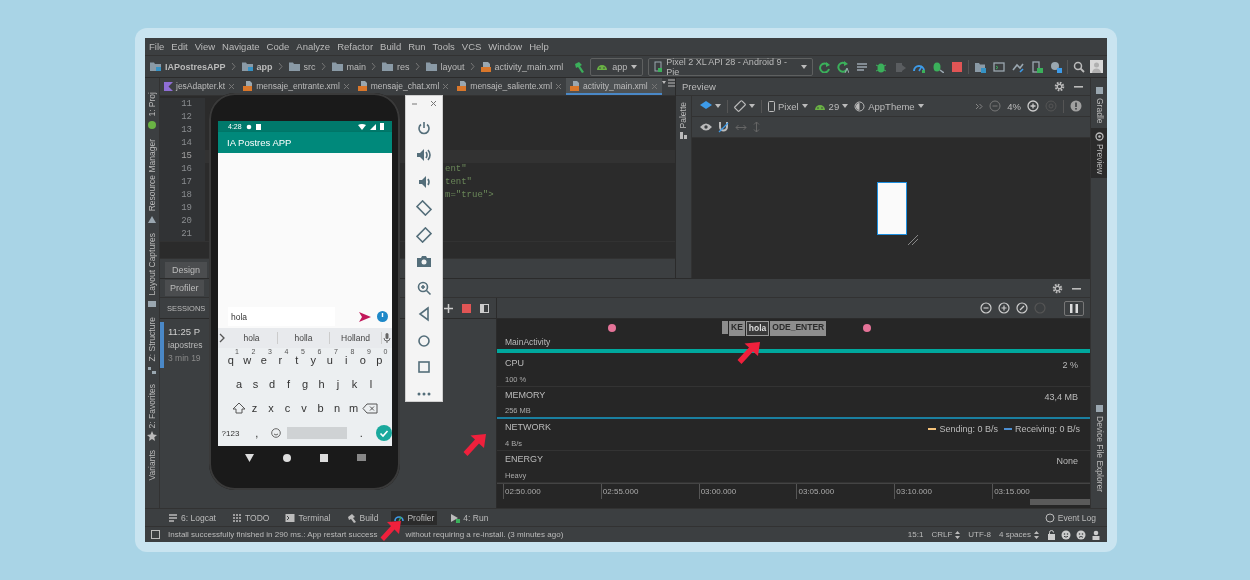 This screenshot has height=580, width=1250. What do you see at coordinates (723, 127) in the screenshot?
I see `magnet-icon` at bounding box center [723, 127].